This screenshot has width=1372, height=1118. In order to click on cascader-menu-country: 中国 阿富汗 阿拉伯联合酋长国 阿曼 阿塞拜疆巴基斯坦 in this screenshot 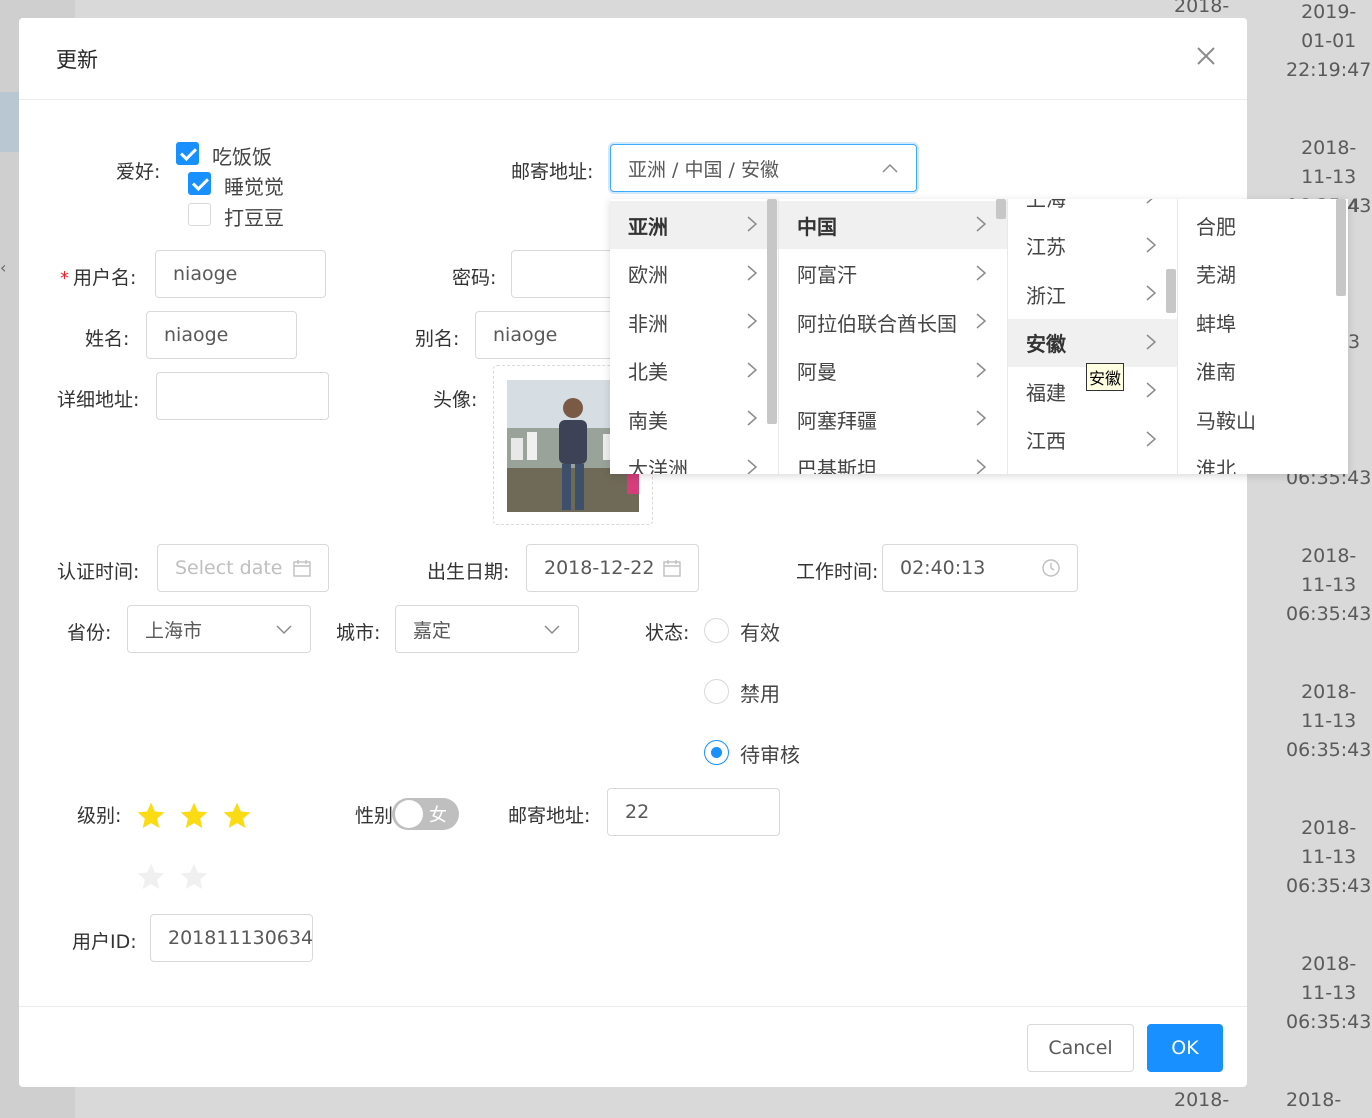, I will do `click(893, 336)`.